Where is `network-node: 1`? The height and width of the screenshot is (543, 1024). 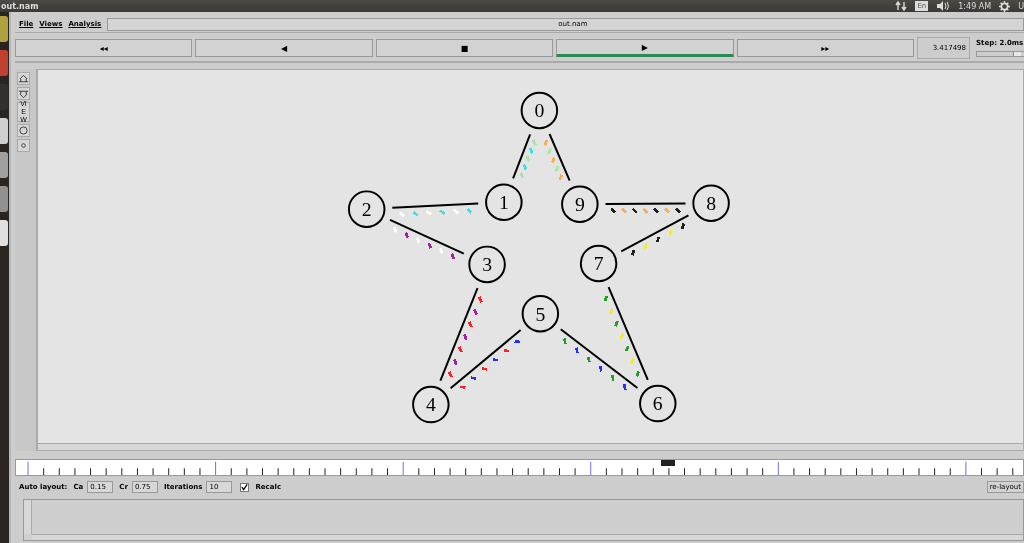 network-node: 1 is located at coordinates (504, 202).